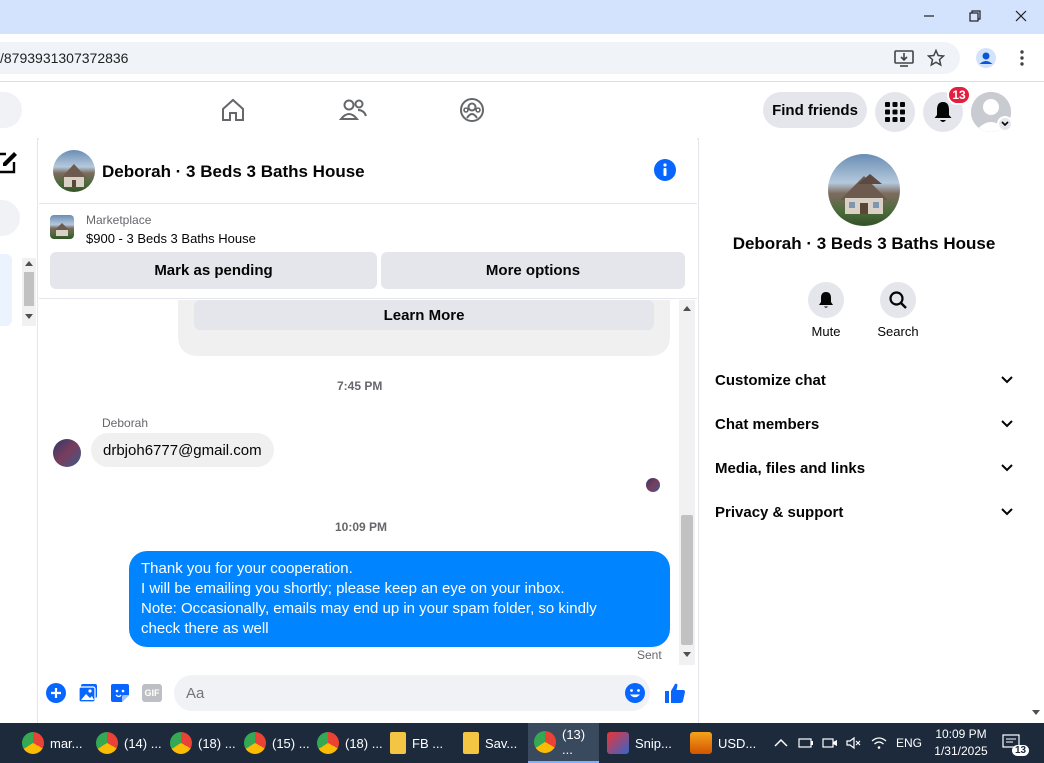 The height and width of the screenshot is (763, 1044). Describe the element at coordinates (649, 655) in the screenshot. I see `sent-status: Sent` at that location.